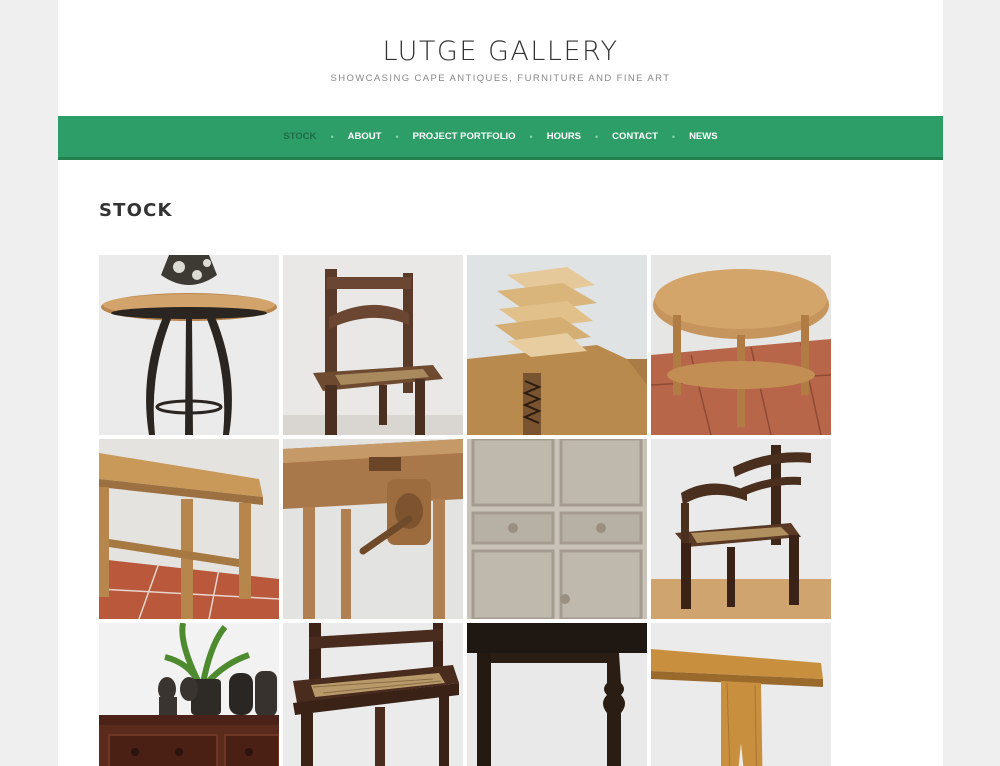 This screenshot has width=1000, height=766. I want to click on gallery-item-pine-bench, so click(741, 694).